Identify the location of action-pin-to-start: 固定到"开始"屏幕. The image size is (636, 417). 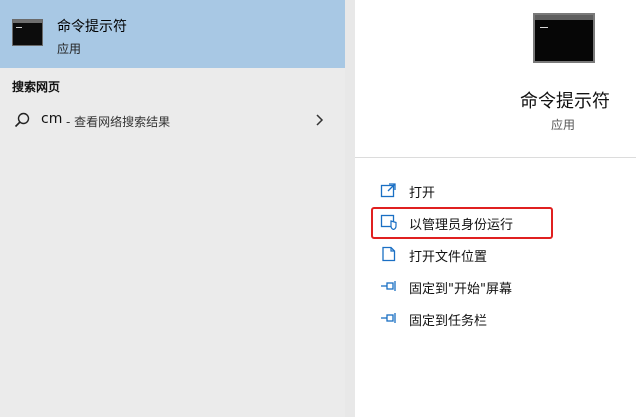
(495, 286).